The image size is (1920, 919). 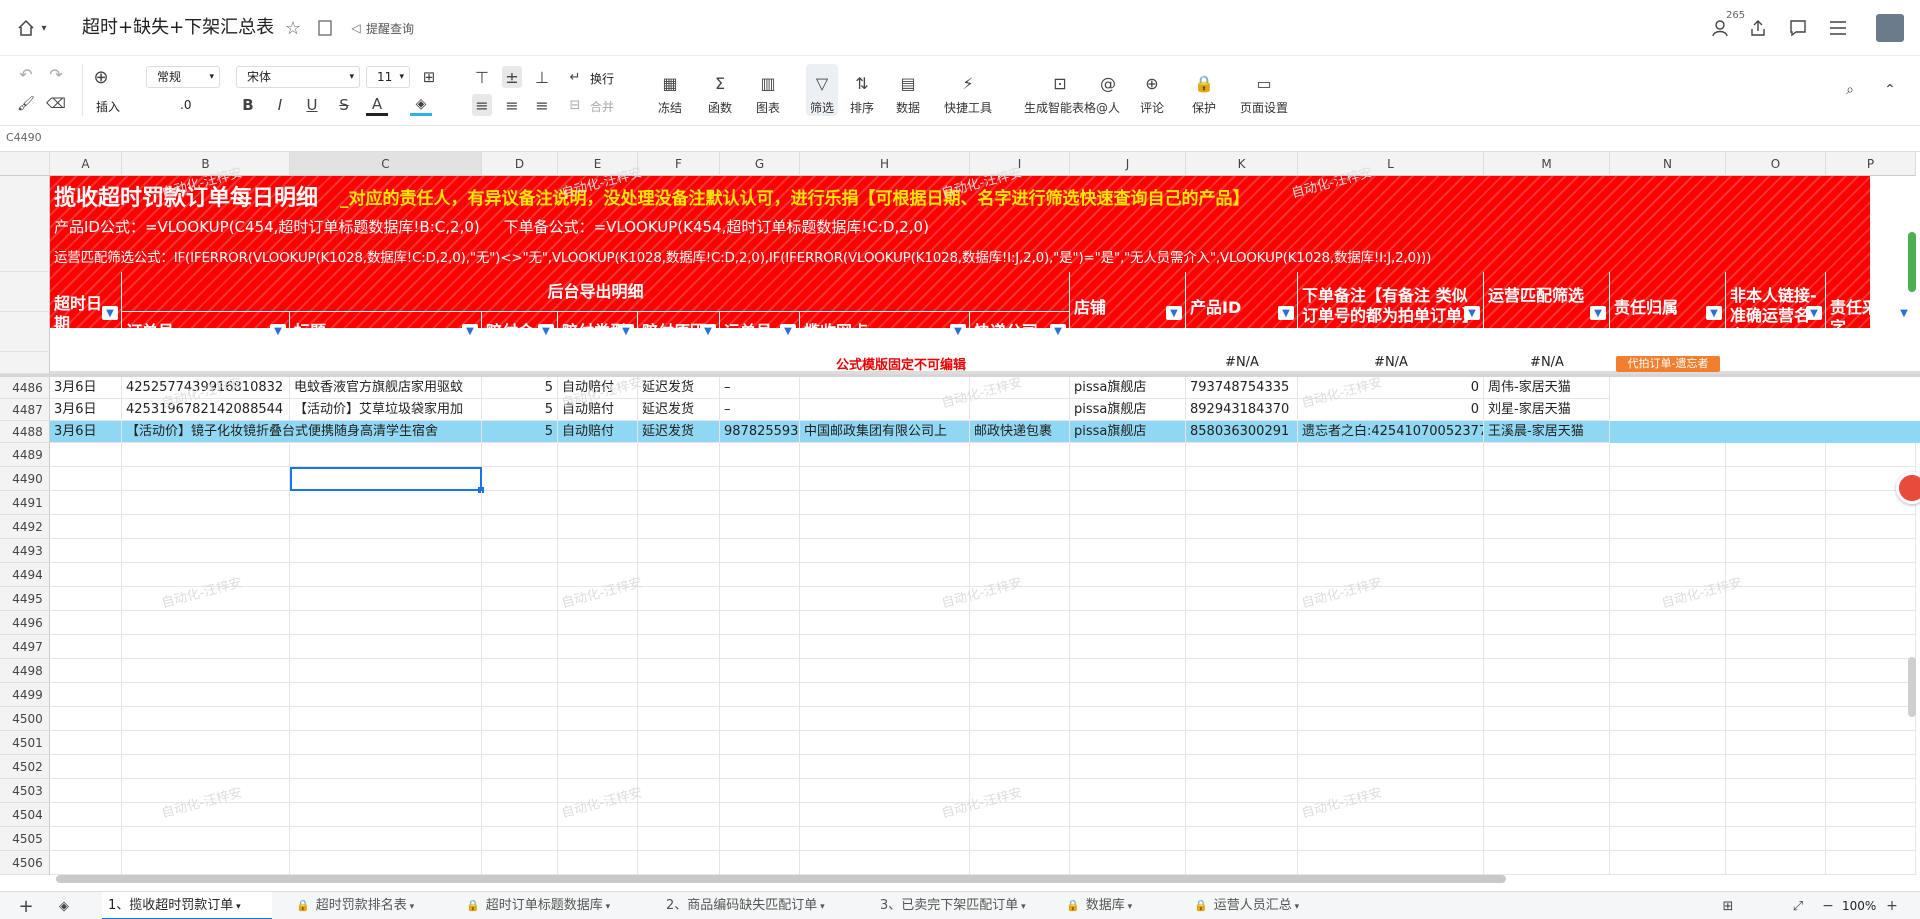 What do you see at coordinates (602, 106) in the screenshot?
I see `merge-label: 合并` at bounding box center [602, 106].